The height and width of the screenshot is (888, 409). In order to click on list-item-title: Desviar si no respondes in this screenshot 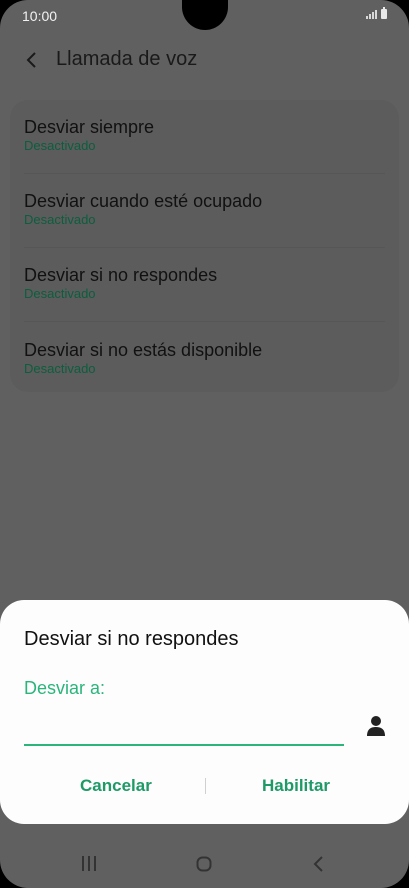, I will do `click(121, 275)`.